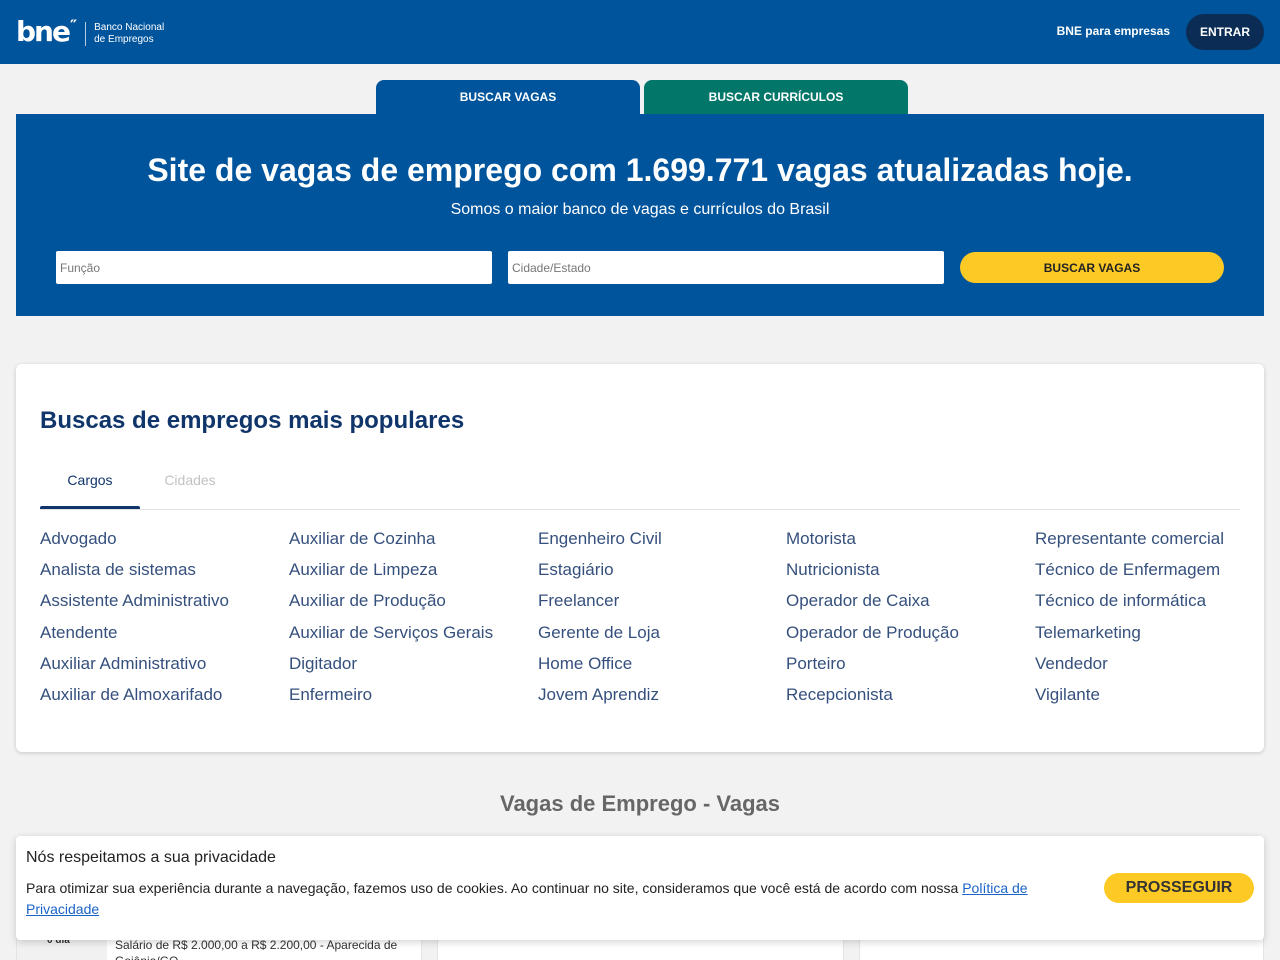 Image resolution: width=1280 pixels, height=960 pixels. What do you see at coordinates (274, 267) in the screenshot?
I see `function-input` at bounding box center [274, 267].